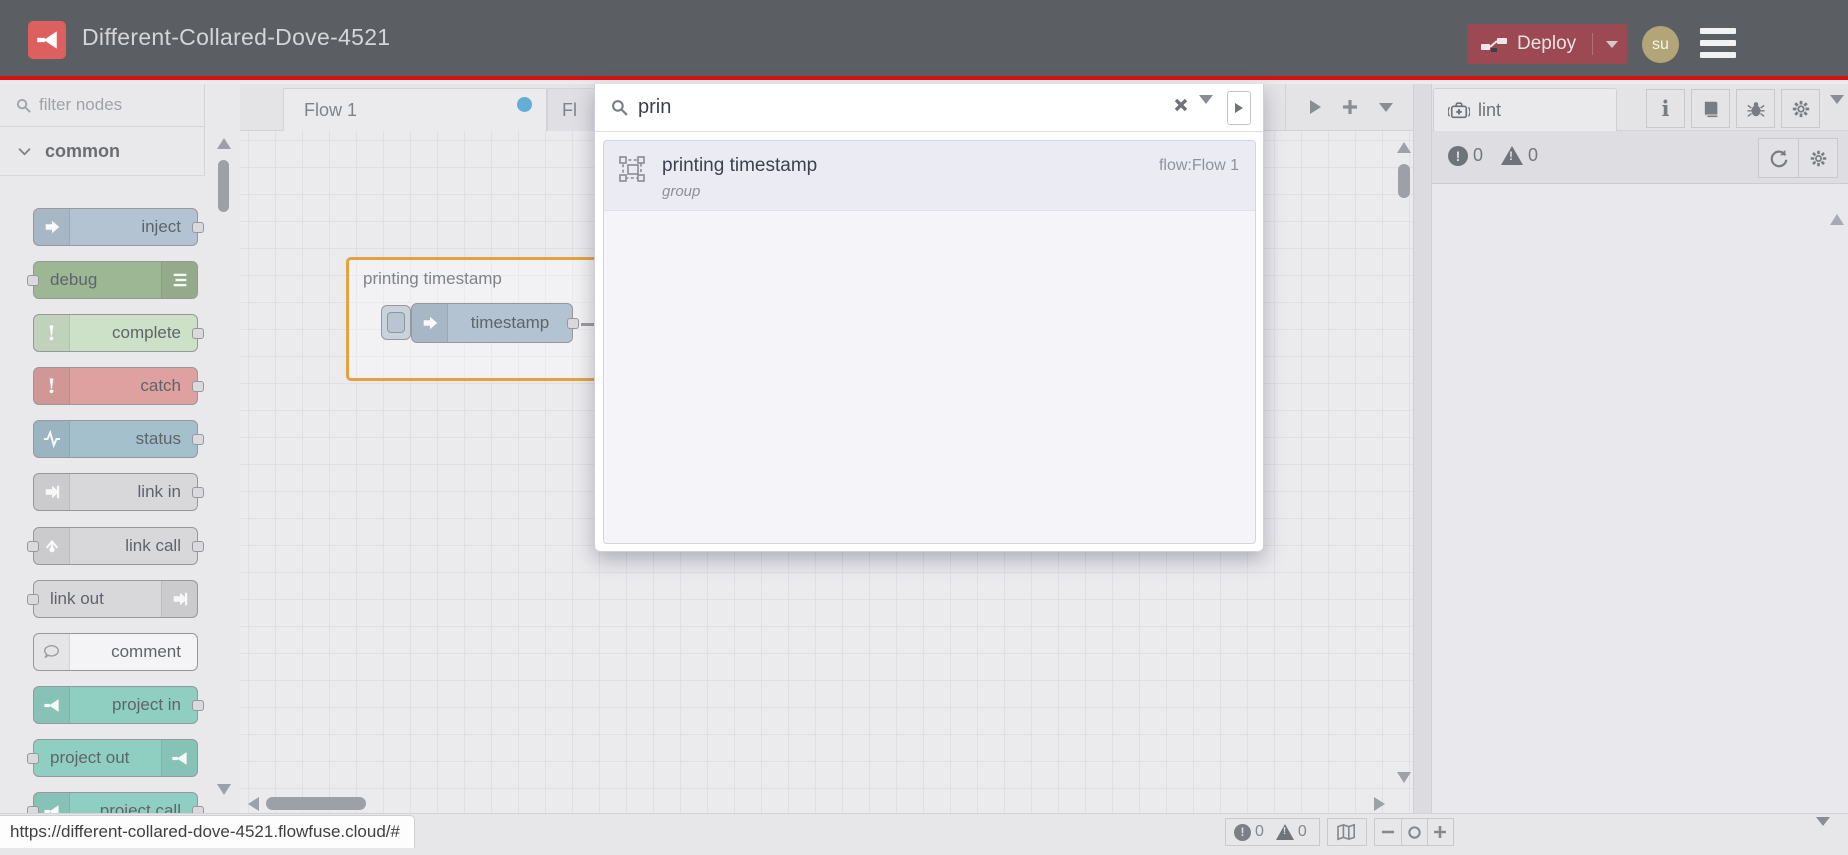 The width and height of the screenshot is (1848, 855). Describe the element at coordinates (146, 332) in the screenshot. I see `palette-node-label: complete` at that location.